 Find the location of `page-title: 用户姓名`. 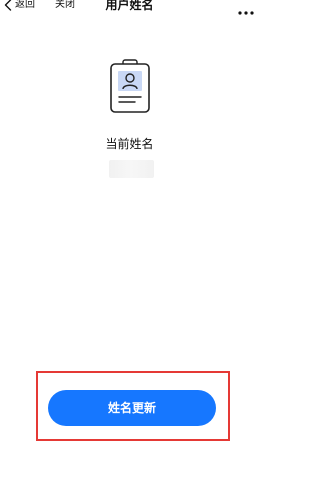

page-title: 用户姓名 is located at coordinates (129, 6).